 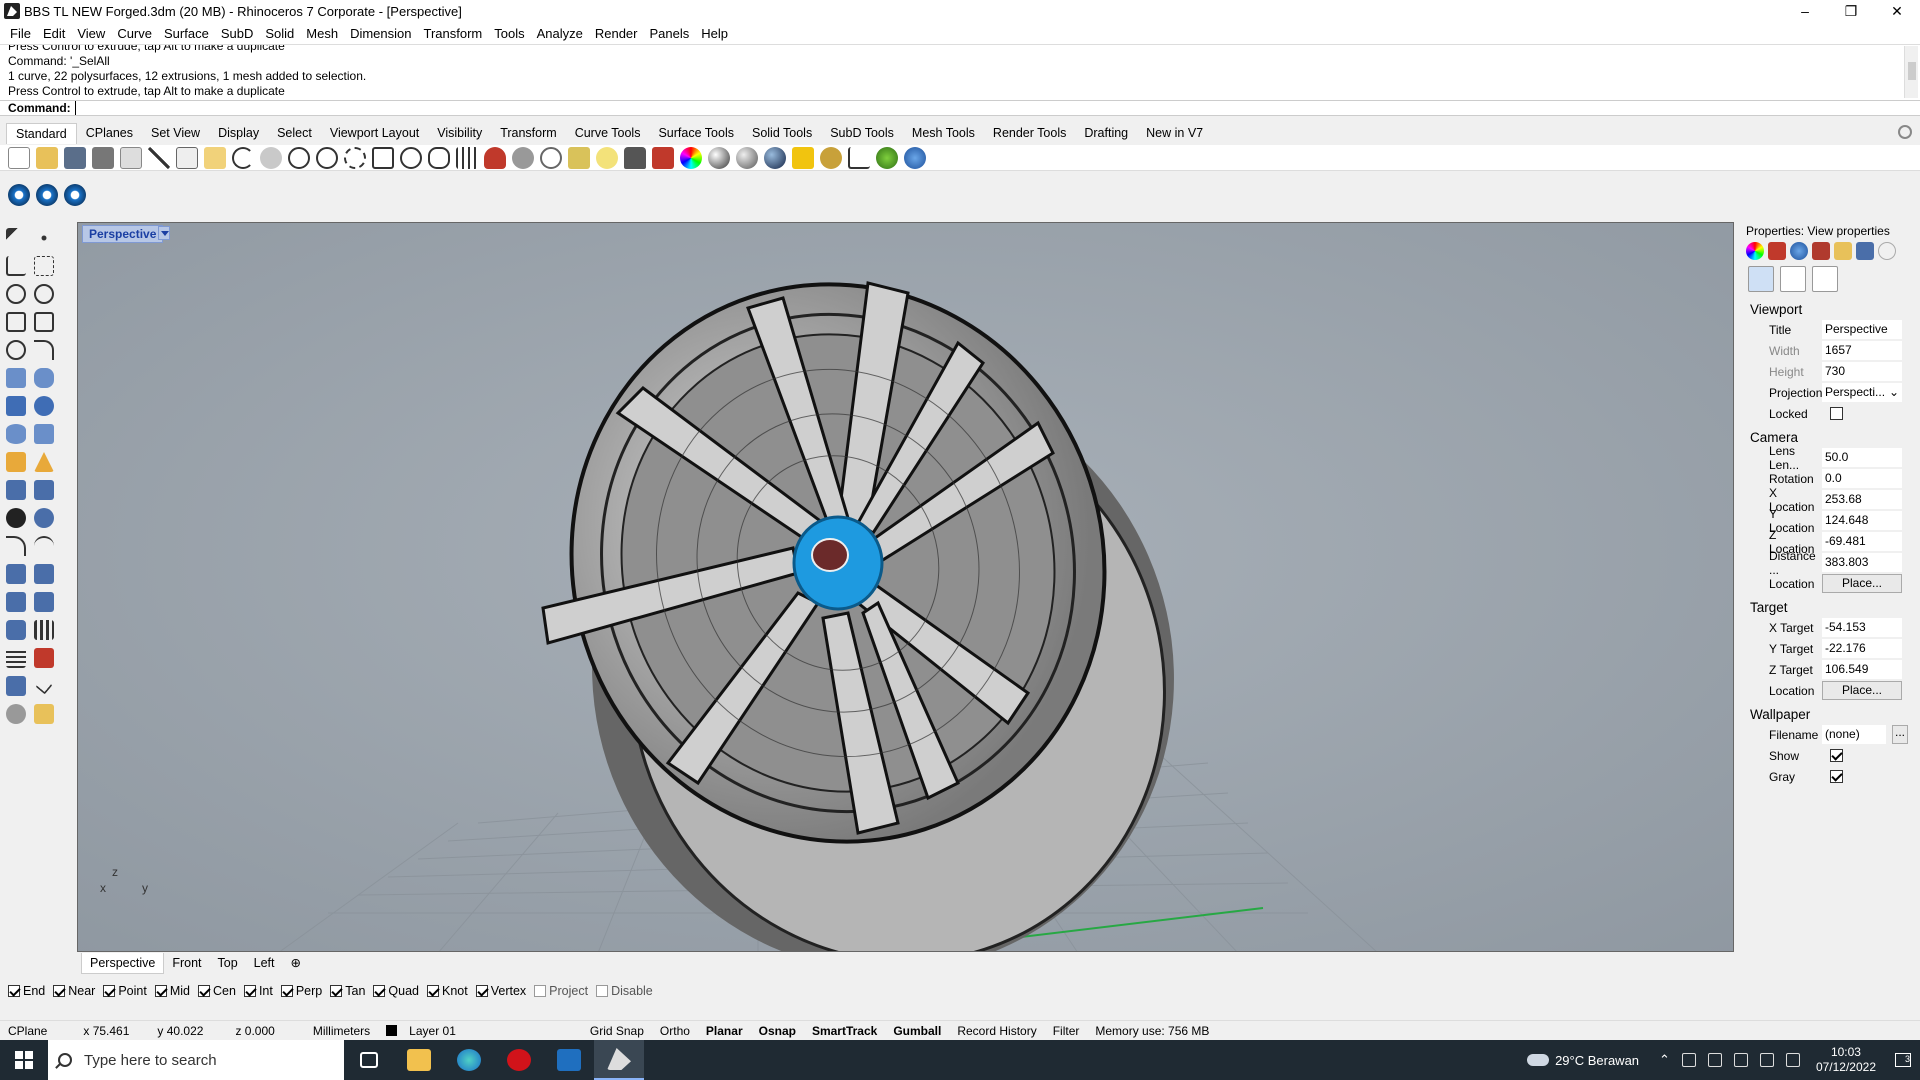 I want to click on osnap-toggle: Osnap, so click(x=777, y=1031).